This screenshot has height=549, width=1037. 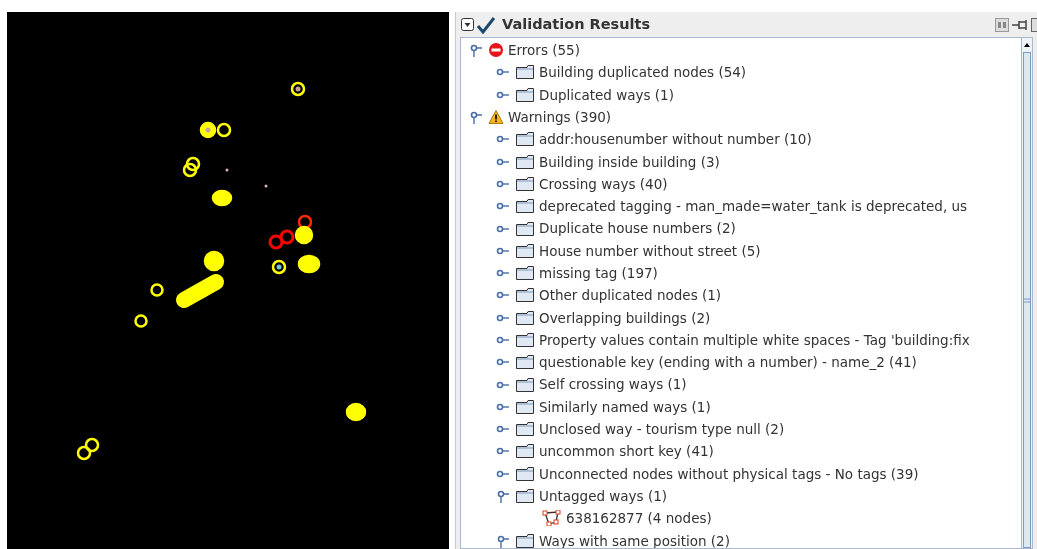 What do you see at coordinates (650, 250) in the screenshot?
I see `tree-item: House number without street (5)` at bounding box center [650, 250].